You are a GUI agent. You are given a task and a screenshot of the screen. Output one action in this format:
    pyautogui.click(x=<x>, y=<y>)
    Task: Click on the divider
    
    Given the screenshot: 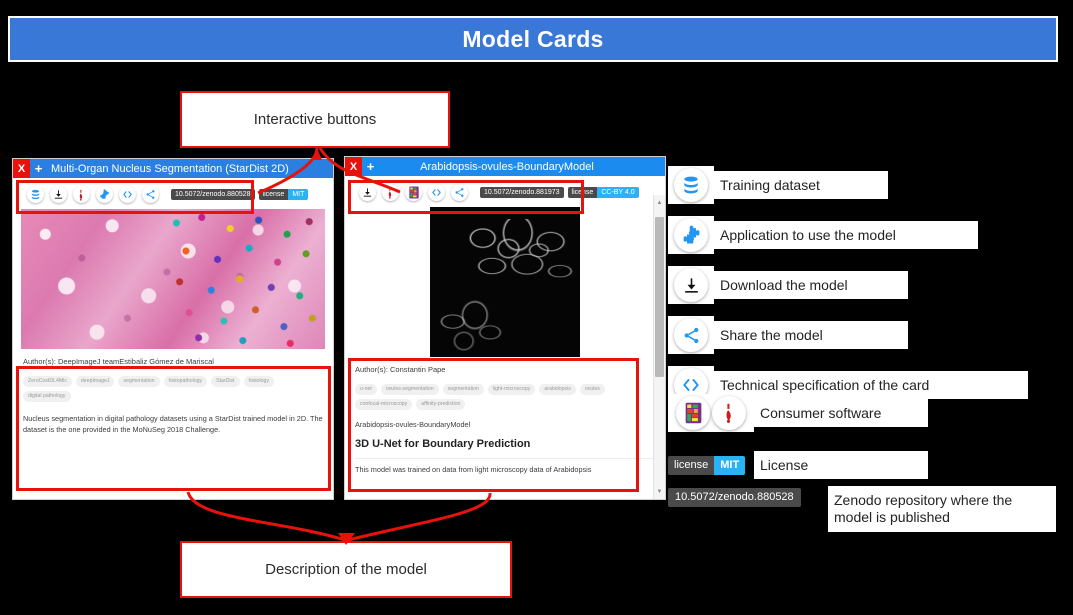 What is the action you would take?
    pyautogui.click(x=505, y=458)
    